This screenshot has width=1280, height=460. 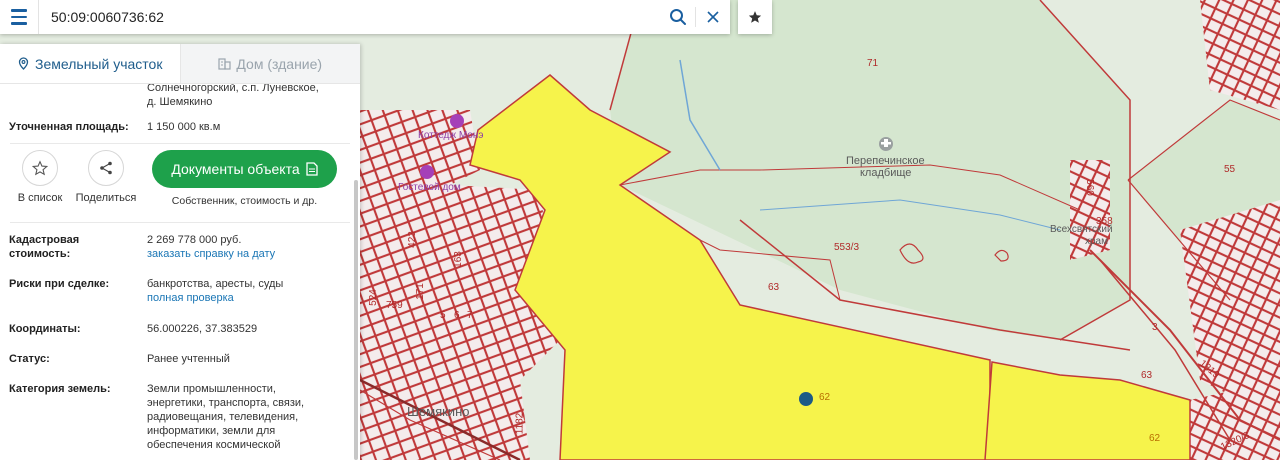 I want to click on coords-label: Координаты:, so click(x=45, y=329).